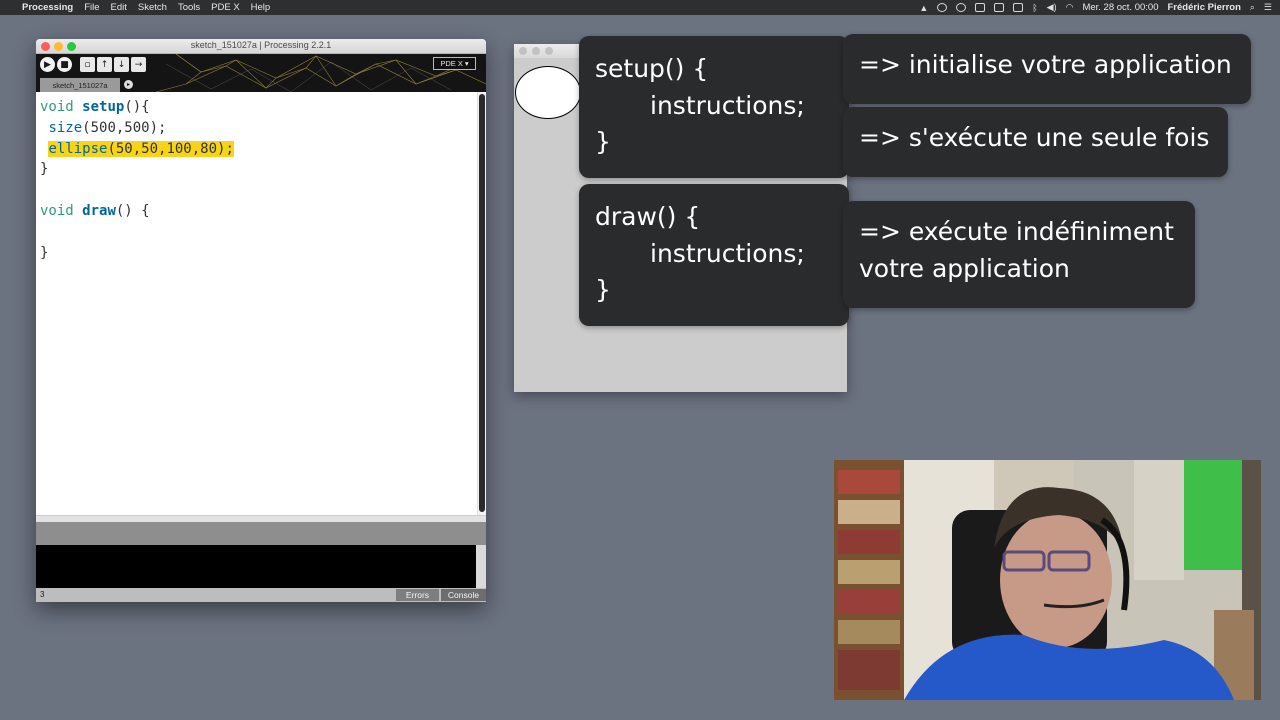 This screenshot has height=720, width=1280. What do you see at coordinates (47, 64) in the screenshot?
I see `run-button: ▶` at bounding box center [47, 64].